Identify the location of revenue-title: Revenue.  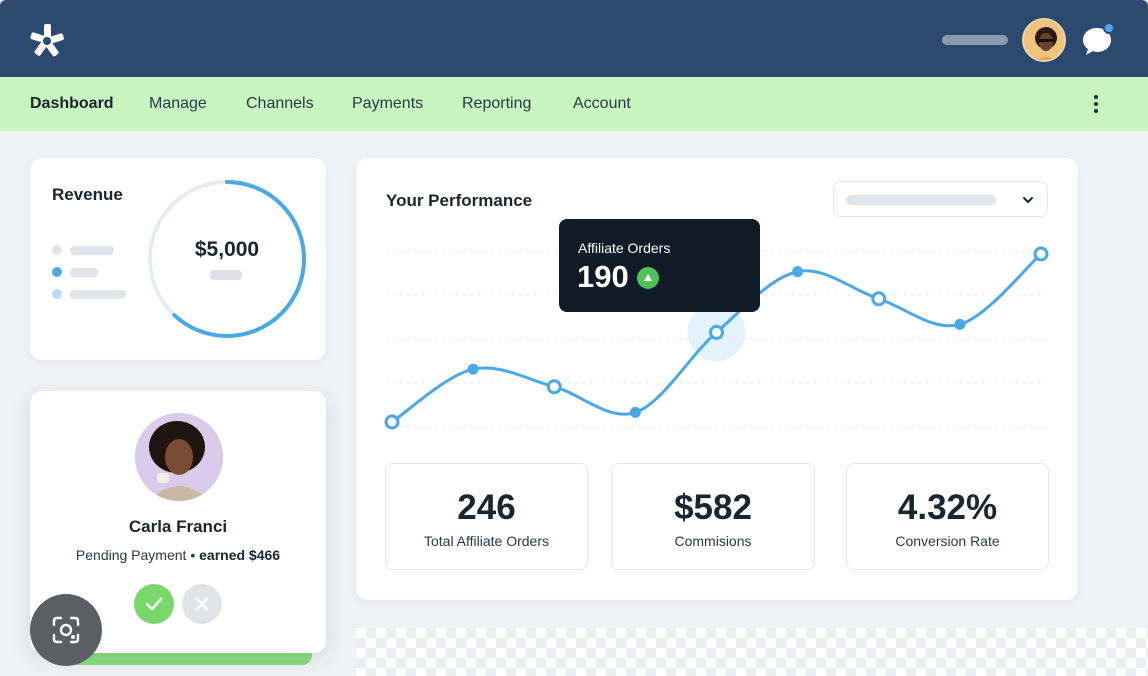
(87, 194).